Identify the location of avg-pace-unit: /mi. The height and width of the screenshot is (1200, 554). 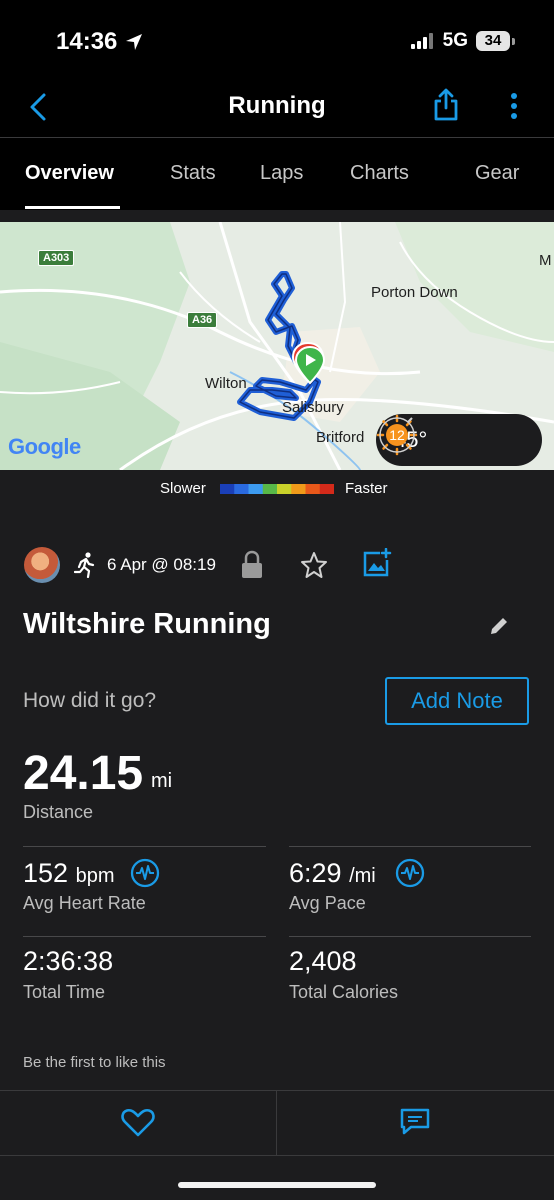
(362, 876).